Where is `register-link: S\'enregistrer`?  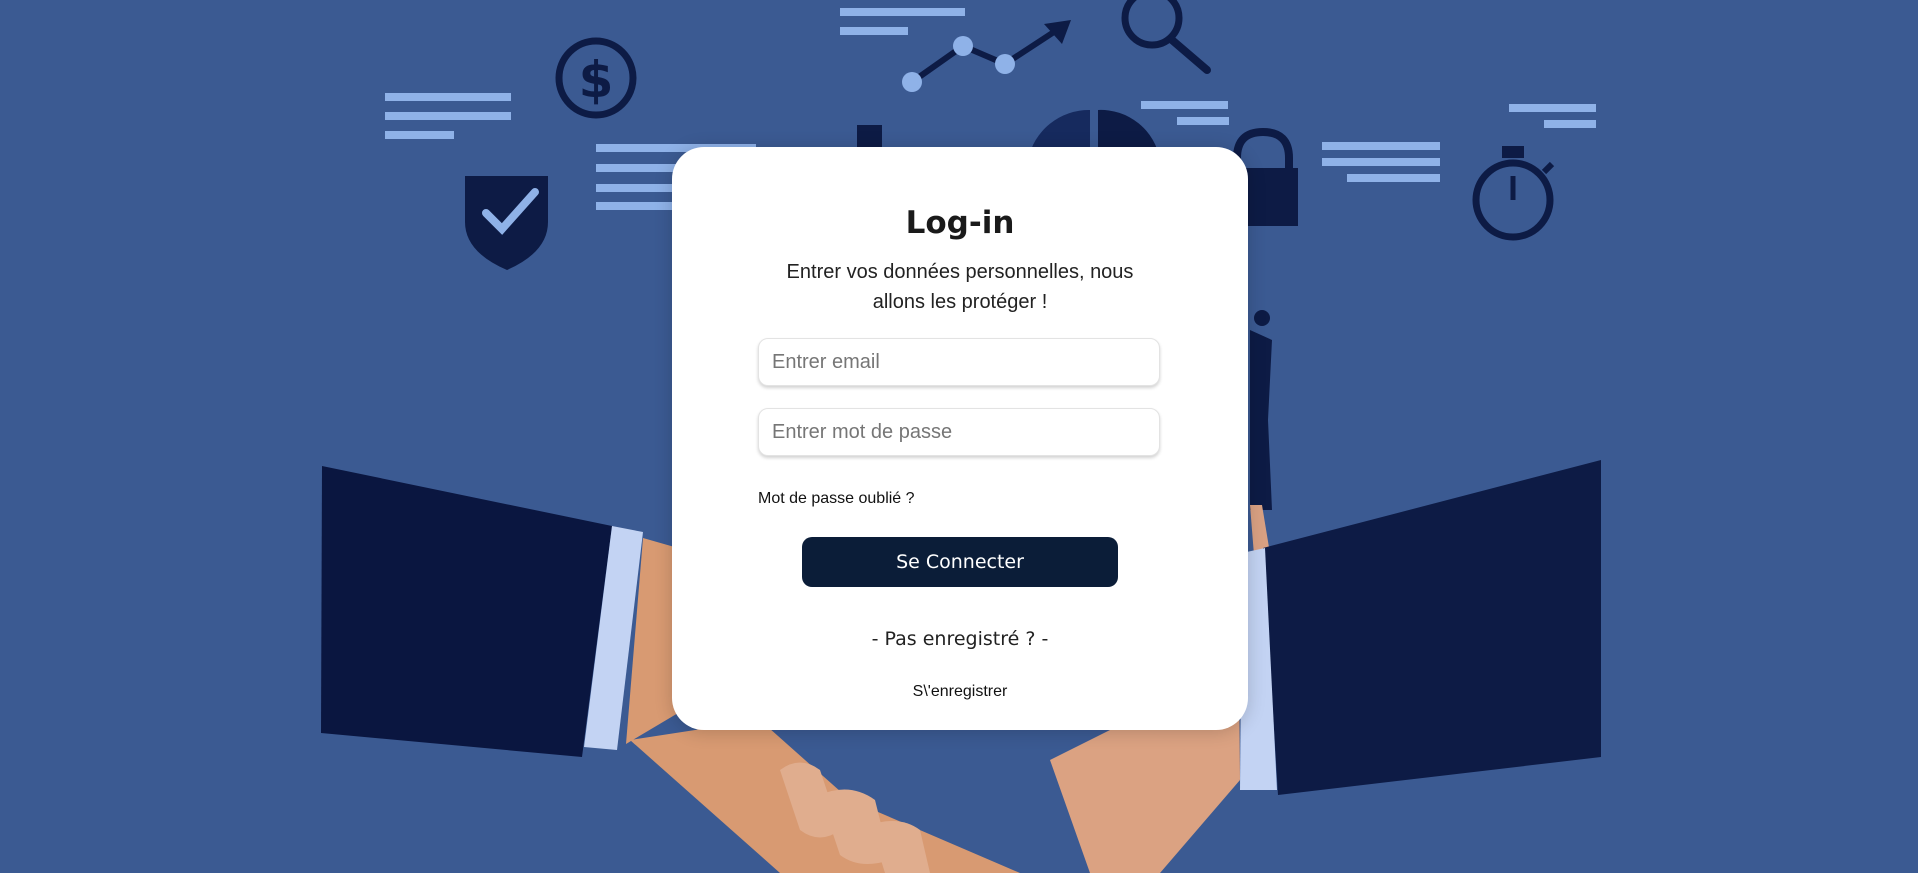
register-link: S\'enregistrer is located at coordinates (960, 692).